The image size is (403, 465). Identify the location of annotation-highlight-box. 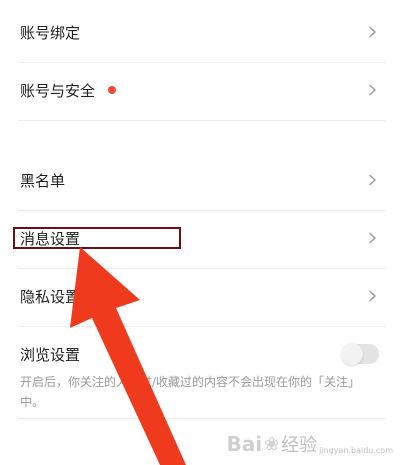
(97, 238).